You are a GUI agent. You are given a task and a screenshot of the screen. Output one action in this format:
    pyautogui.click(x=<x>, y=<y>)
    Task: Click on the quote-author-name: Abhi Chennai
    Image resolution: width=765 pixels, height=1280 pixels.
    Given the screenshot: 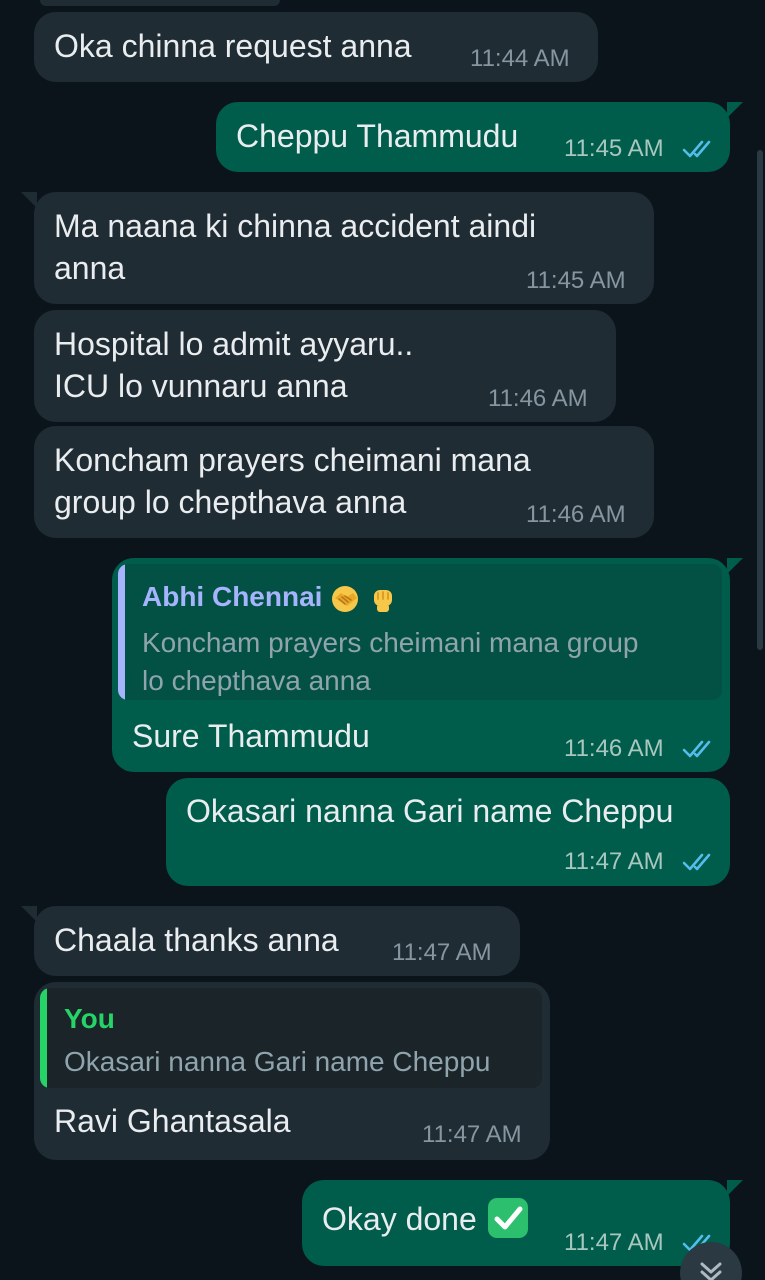 What is the action you would take?
    pyautogui.click(x=232, y=596)
    